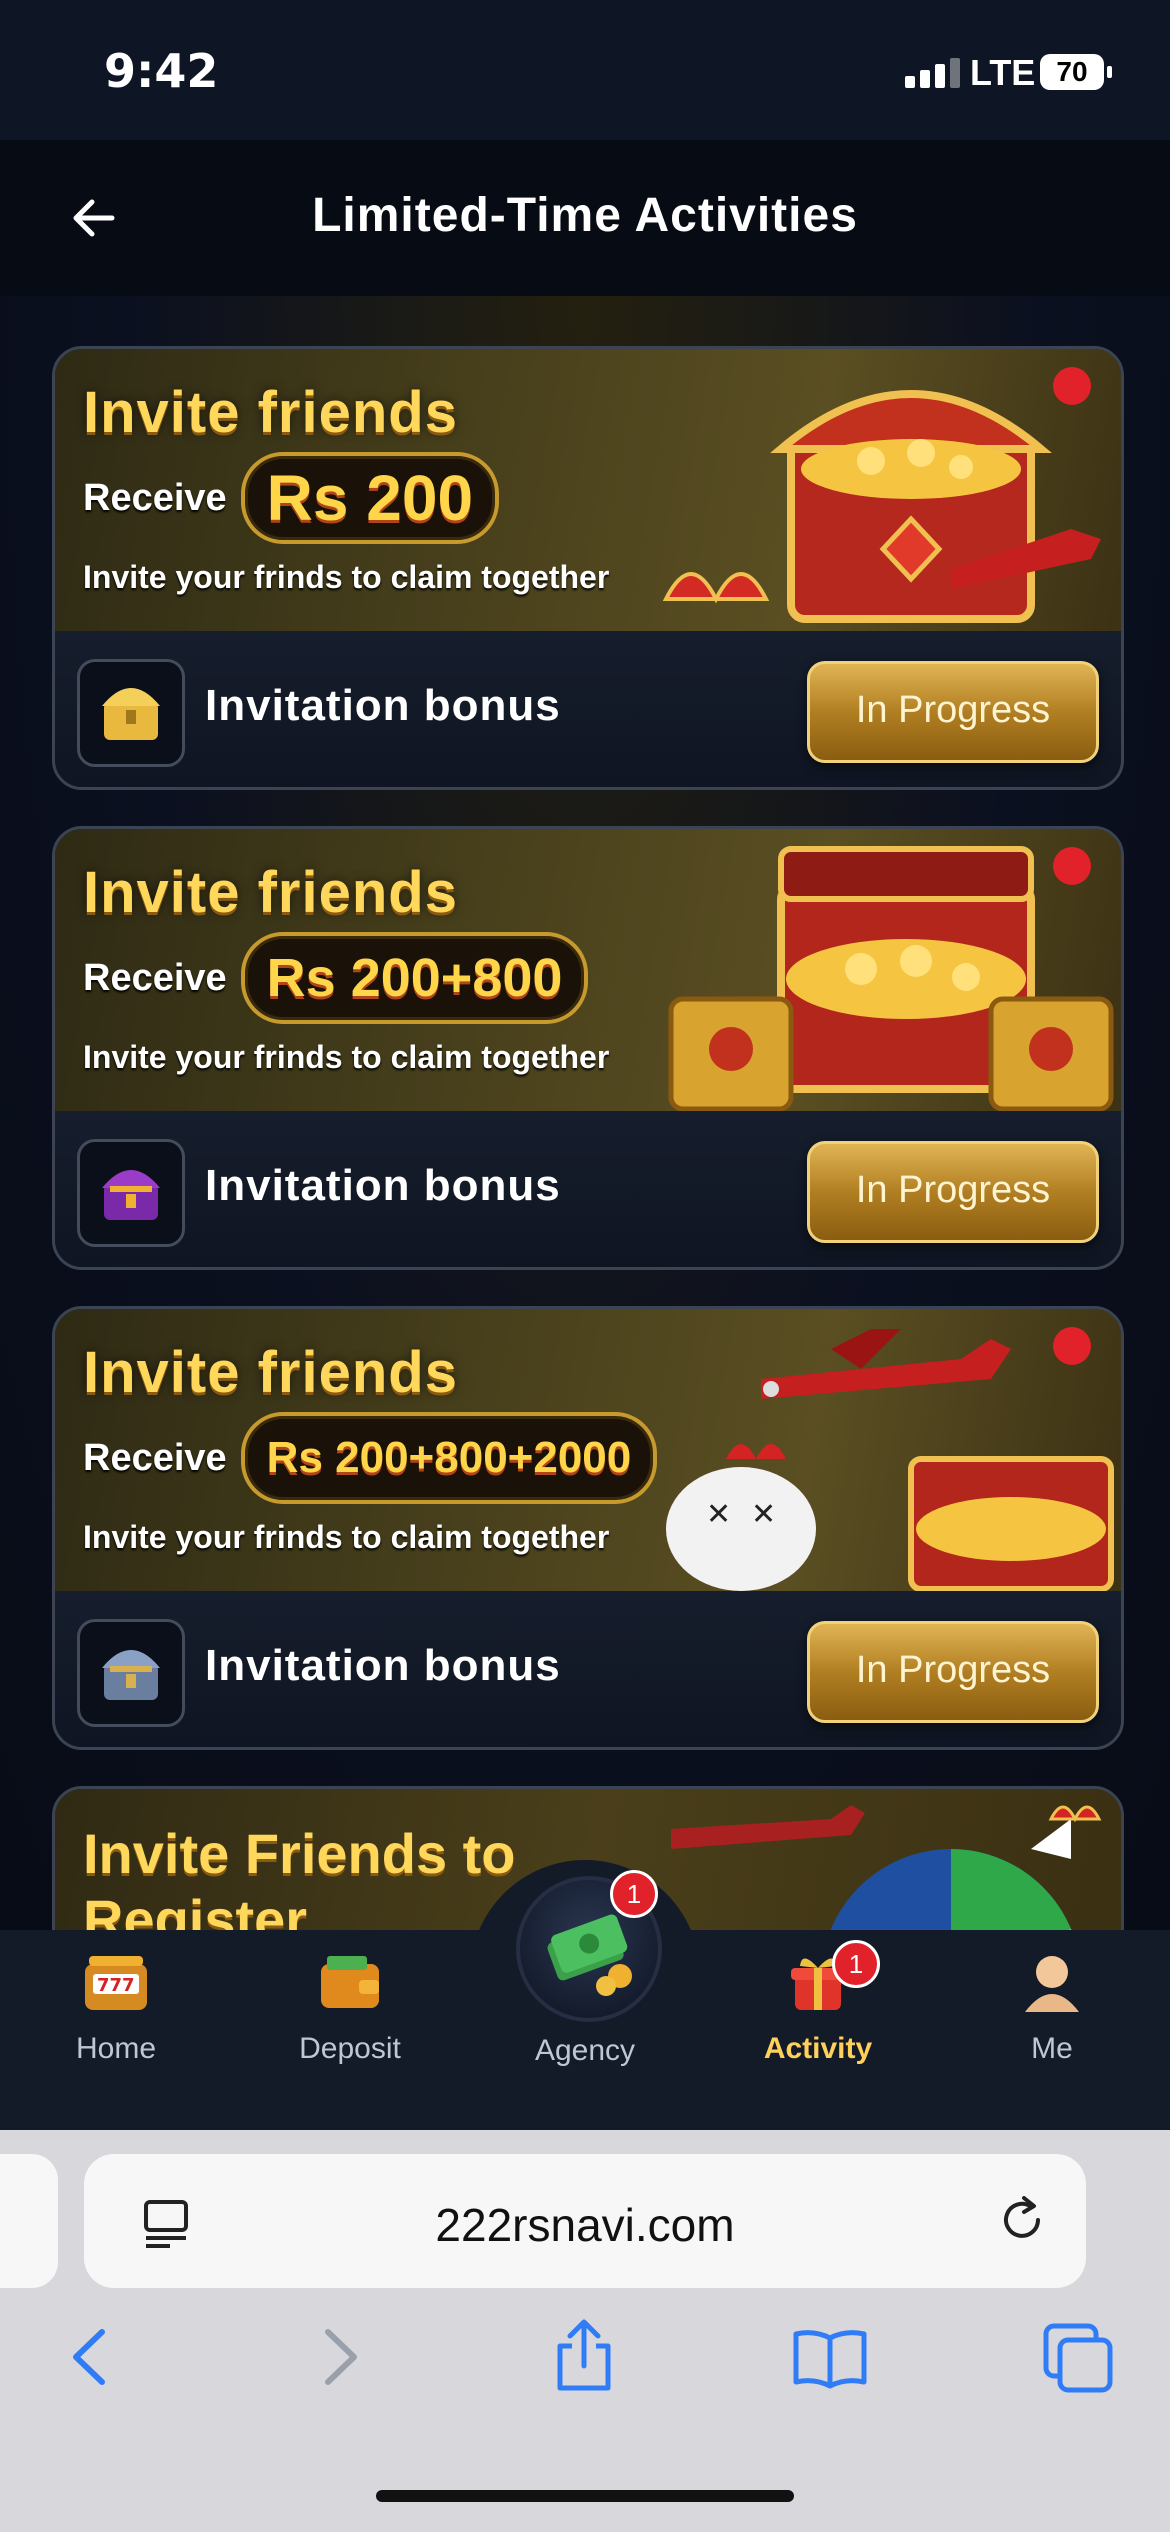  What do you see at coordinates (818, 2008) in the screenshot?
I see `tab-activity: Activity` at bounding box center [818, 2008].